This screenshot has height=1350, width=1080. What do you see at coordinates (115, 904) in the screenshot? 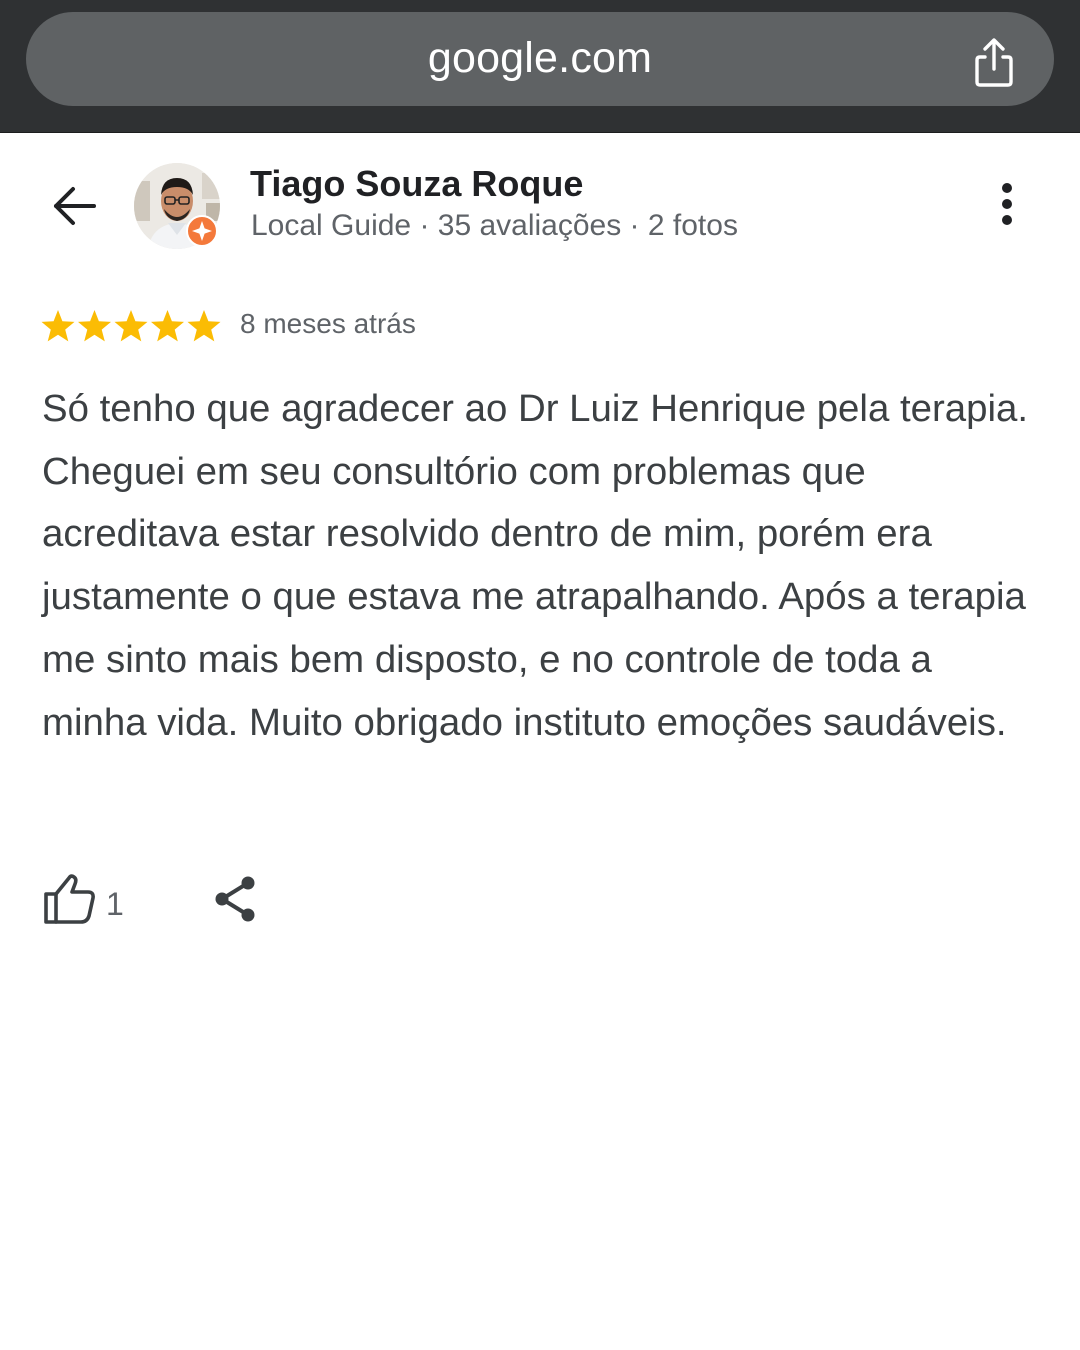
I see `like-count: 1` at bounding box center [115, 904].